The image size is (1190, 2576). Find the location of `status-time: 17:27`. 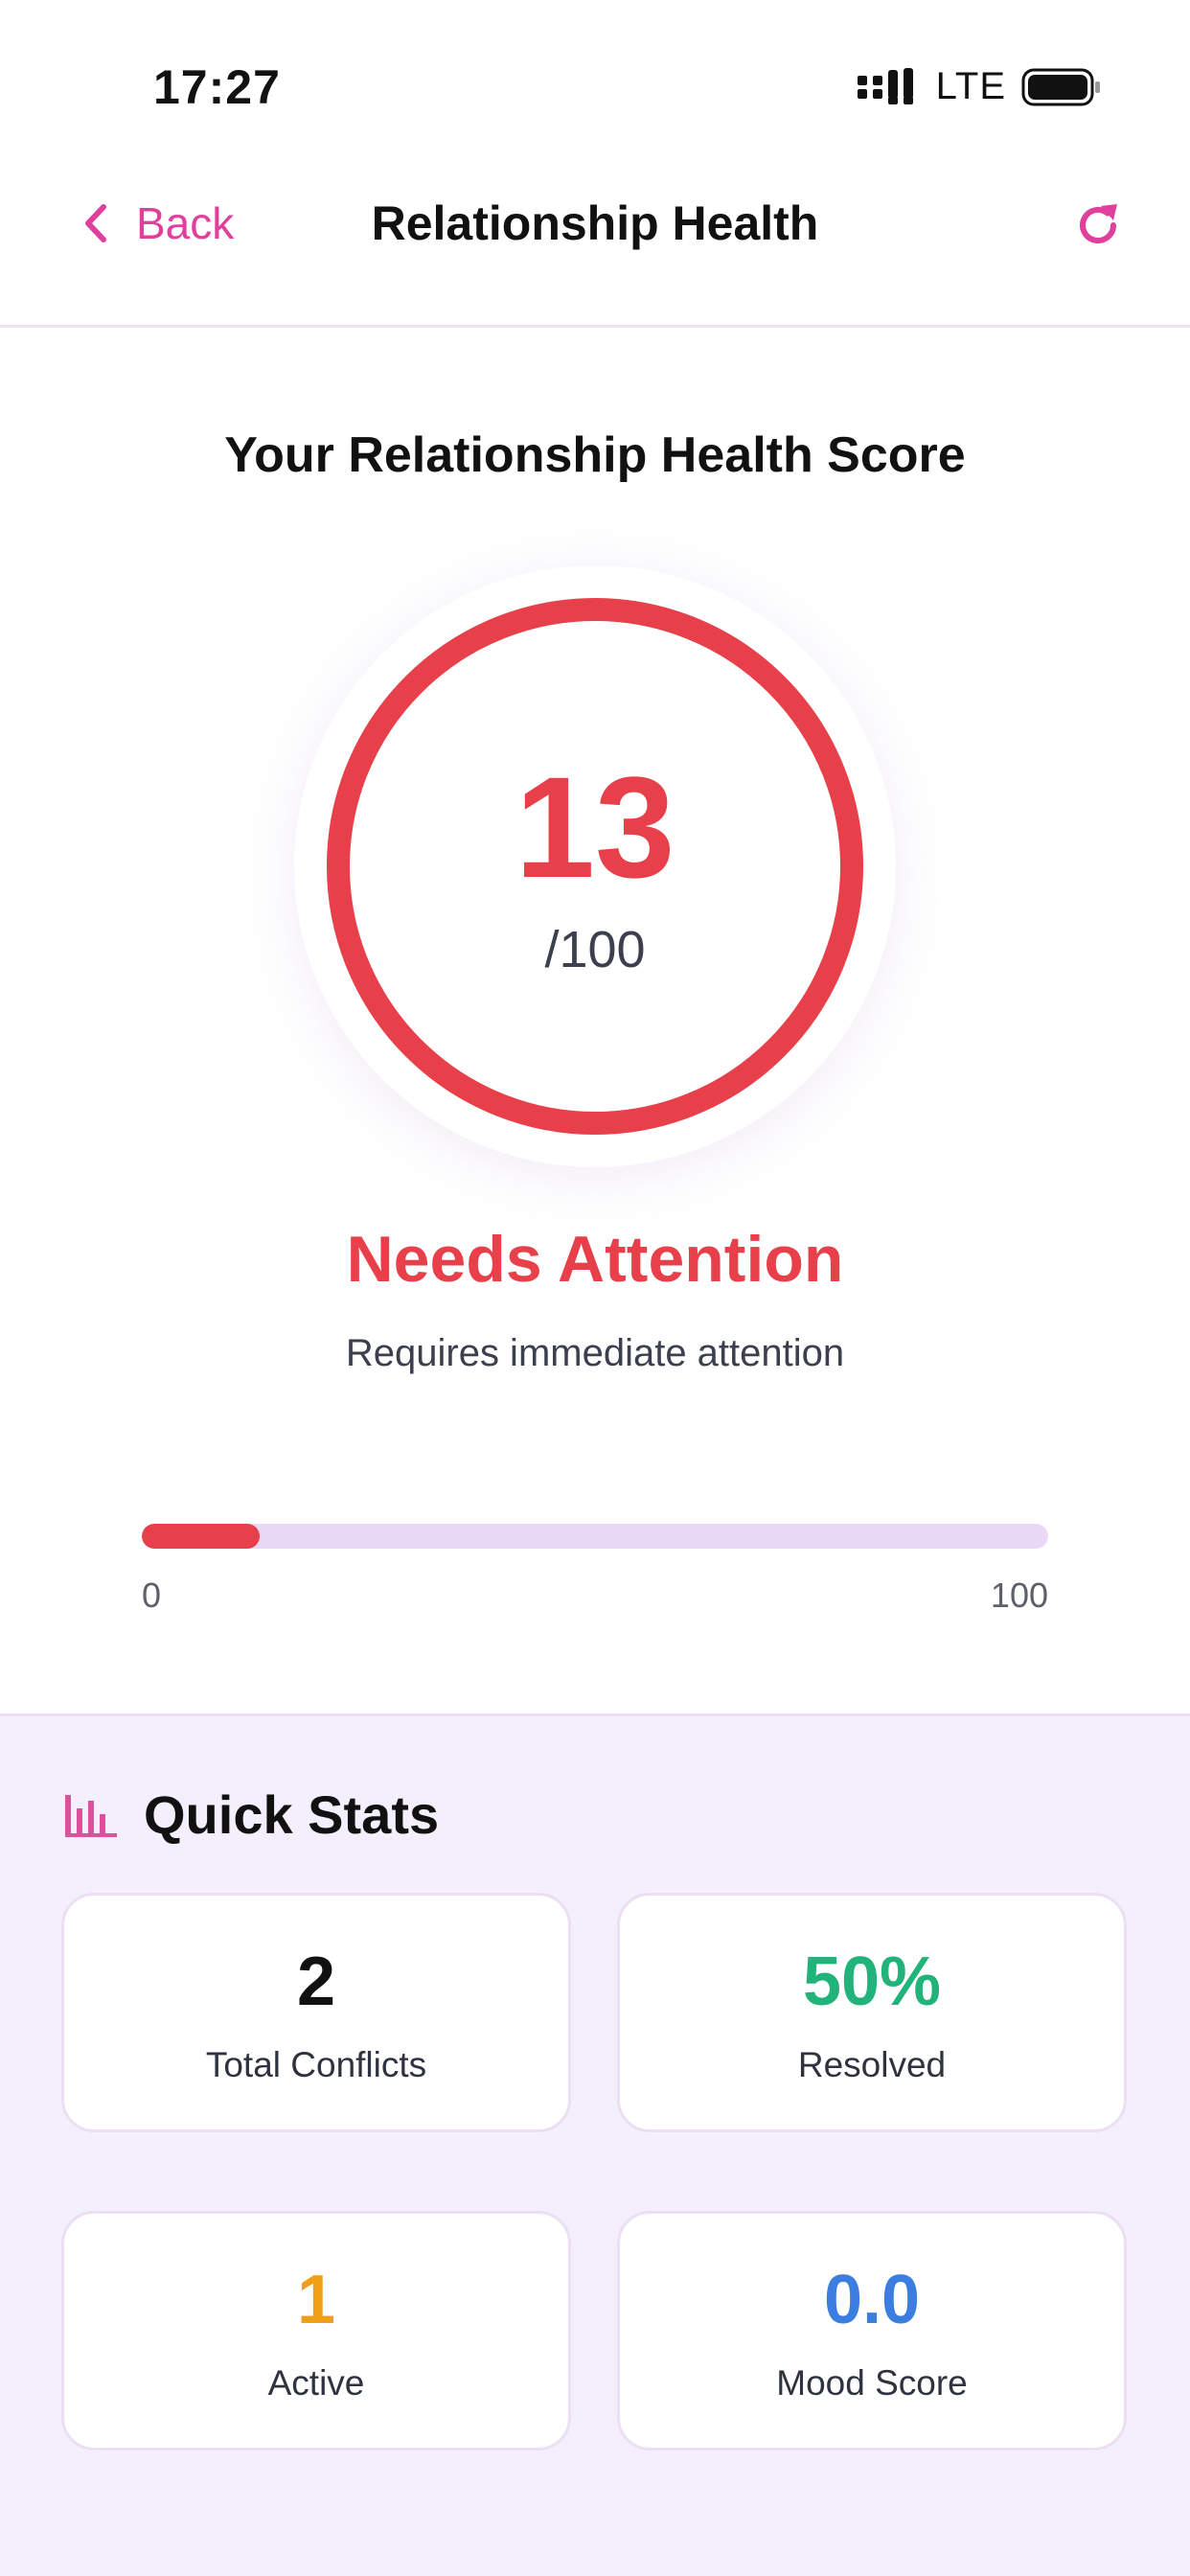

status-time: 17:27 is located at coordinates (217, 87).